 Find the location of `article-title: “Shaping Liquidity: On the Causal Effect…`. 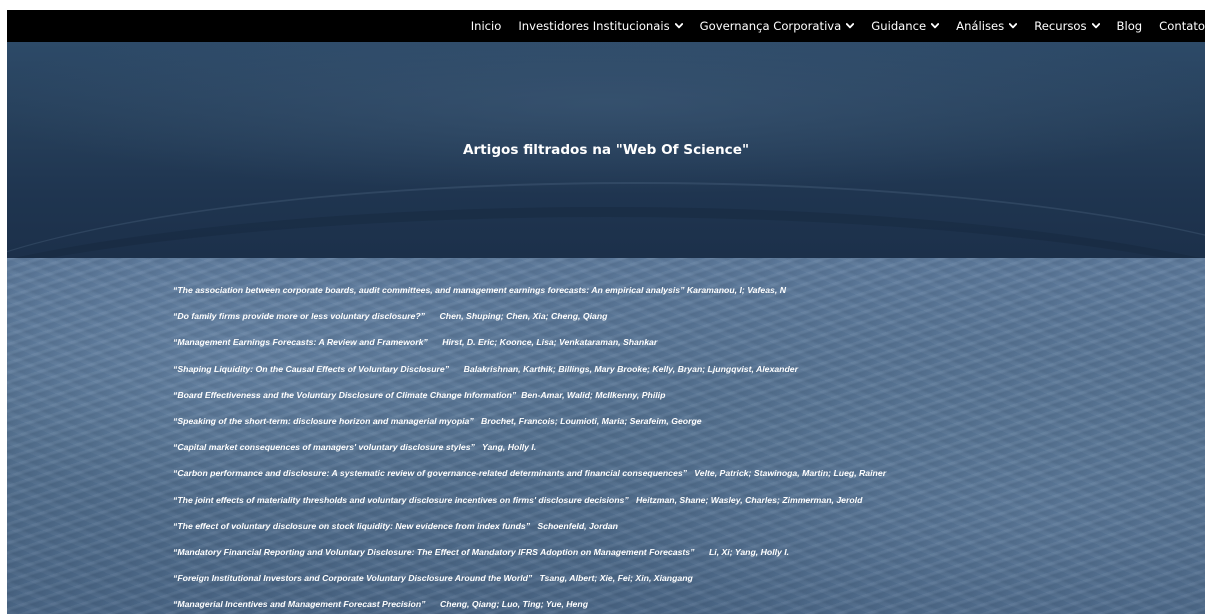

article-title: “Shaping Liquidity: On the Causal Effect… is located at coordinates (311, 368).